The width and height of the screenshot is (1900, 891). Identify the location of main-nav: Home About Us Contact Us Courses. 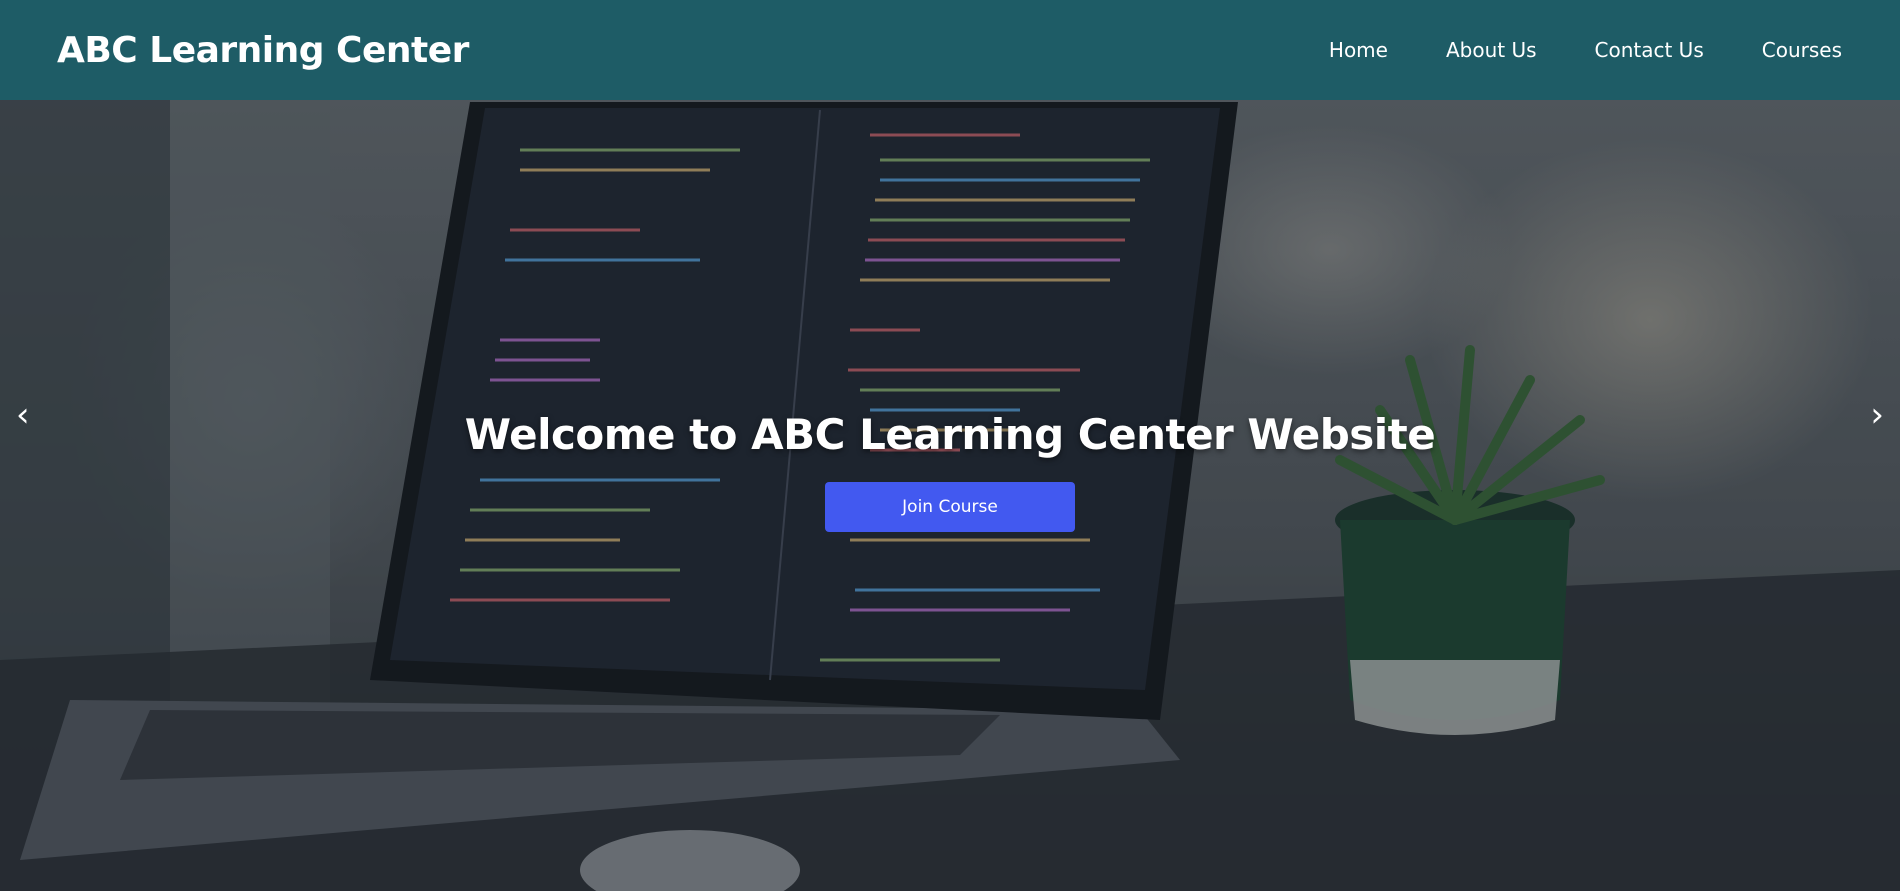
(1585, 50).